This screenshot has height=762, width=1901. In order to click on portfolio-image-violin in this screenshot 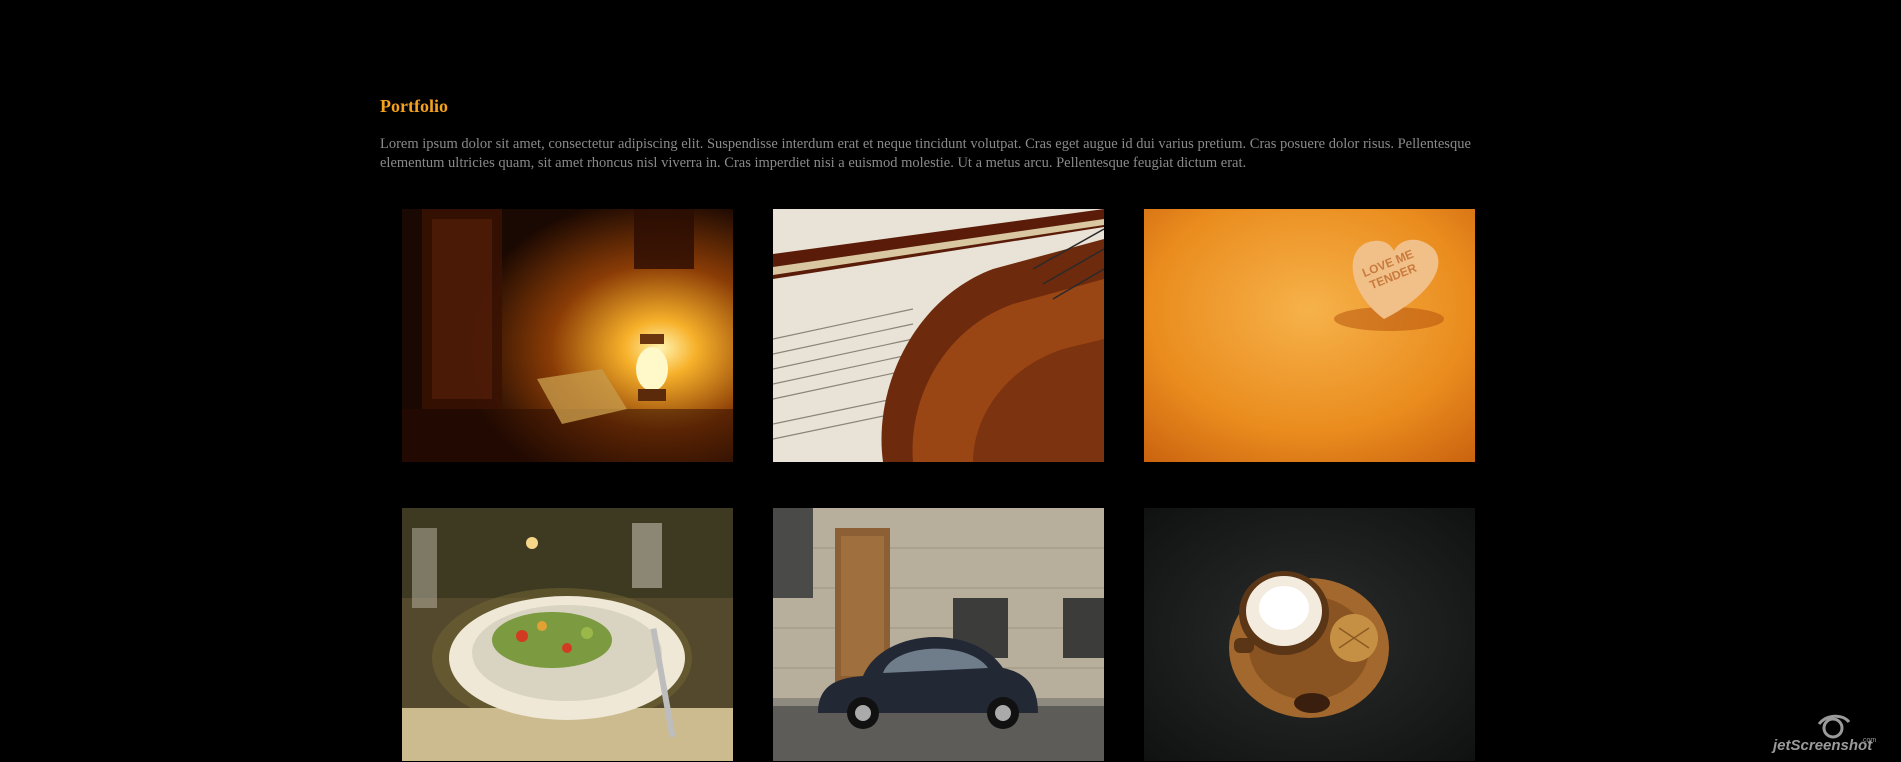, I will do `click(938, 335)`.